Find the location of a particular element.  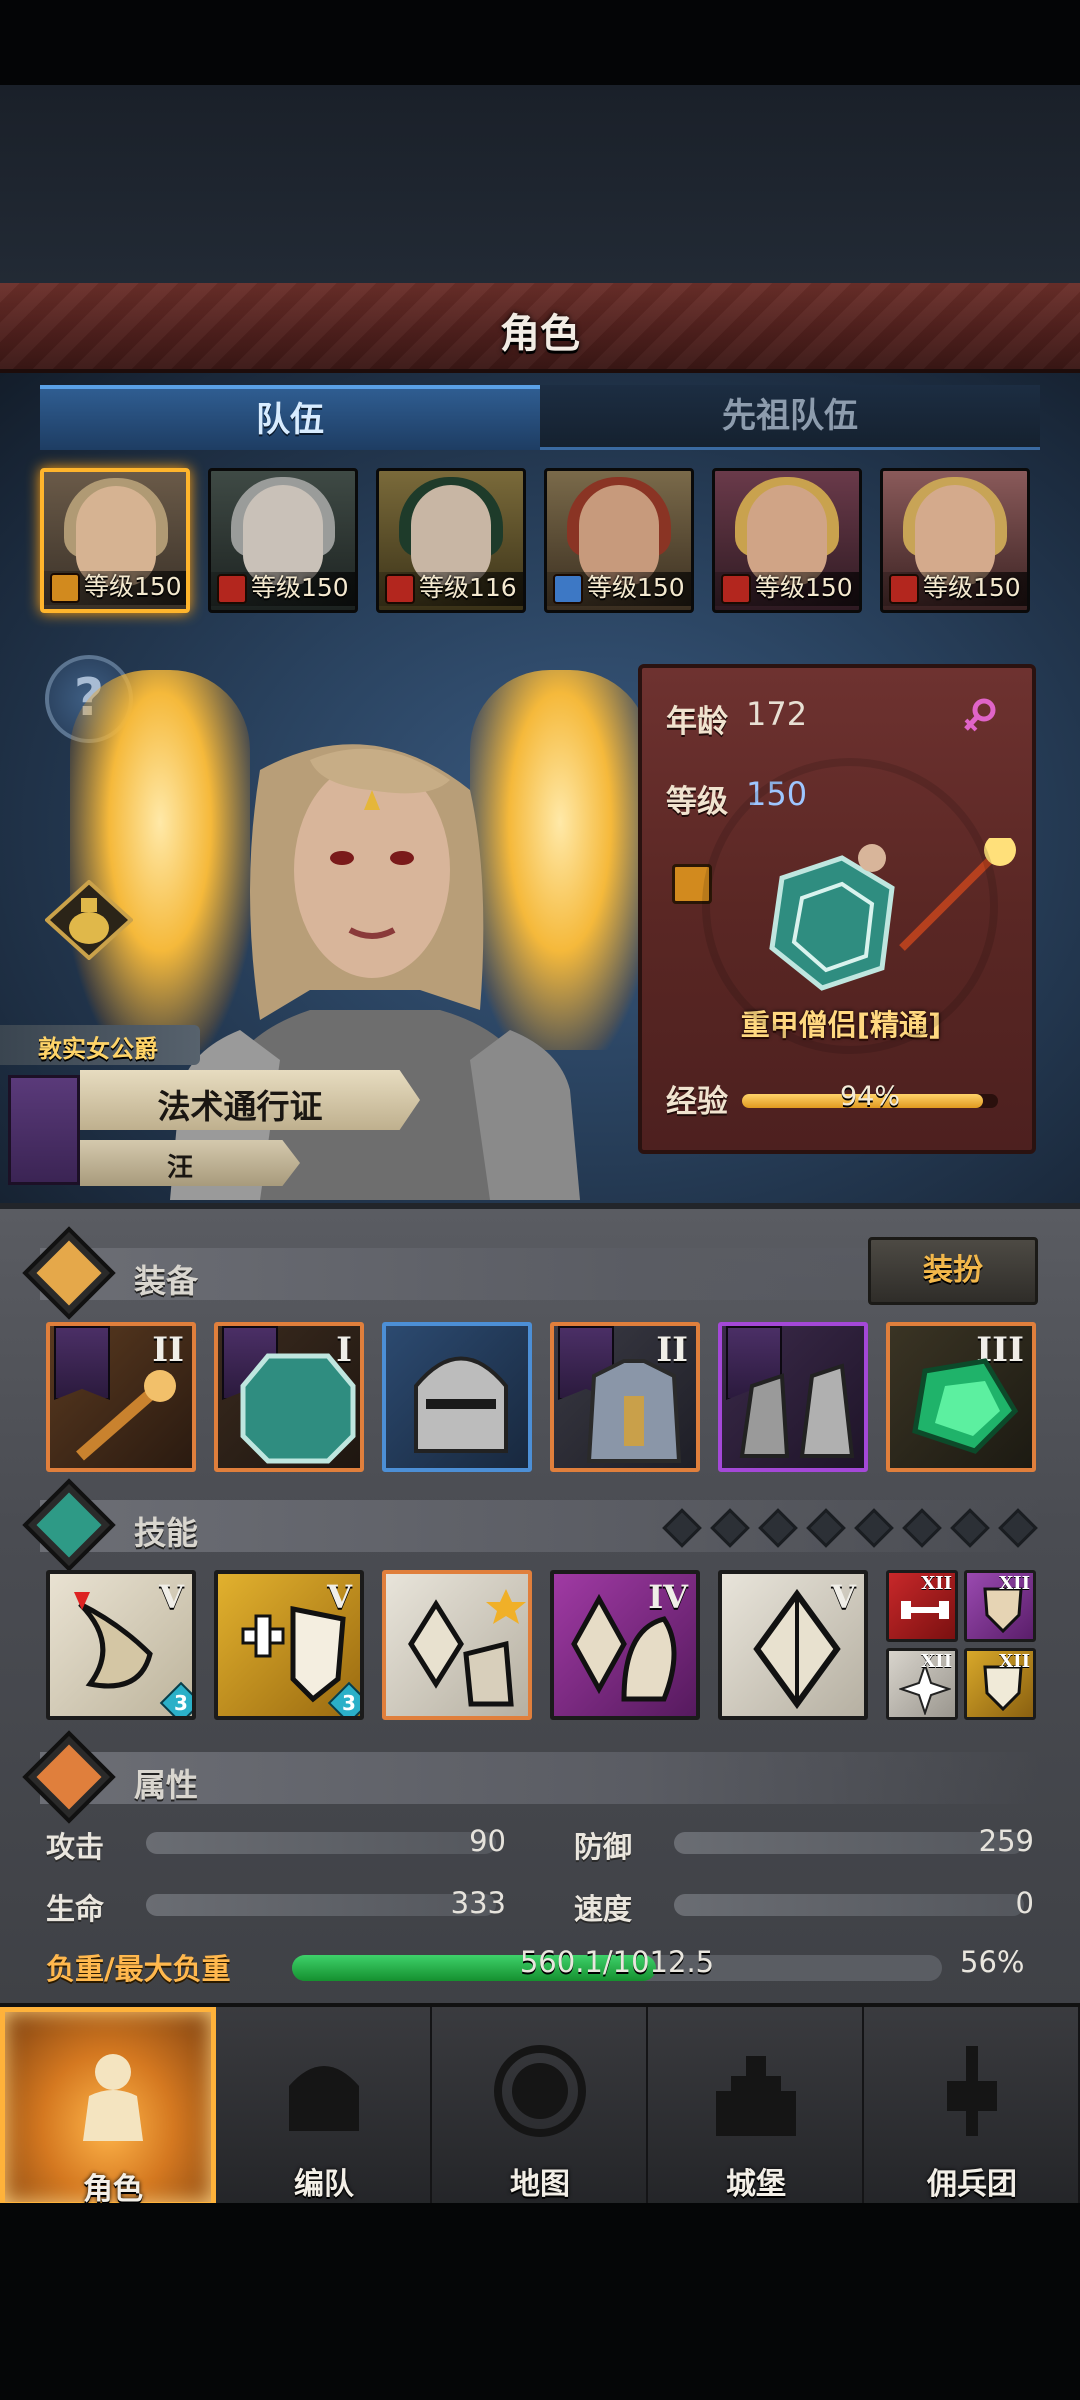

equipment-title: 装备 is located at coordinates (166, 1281).